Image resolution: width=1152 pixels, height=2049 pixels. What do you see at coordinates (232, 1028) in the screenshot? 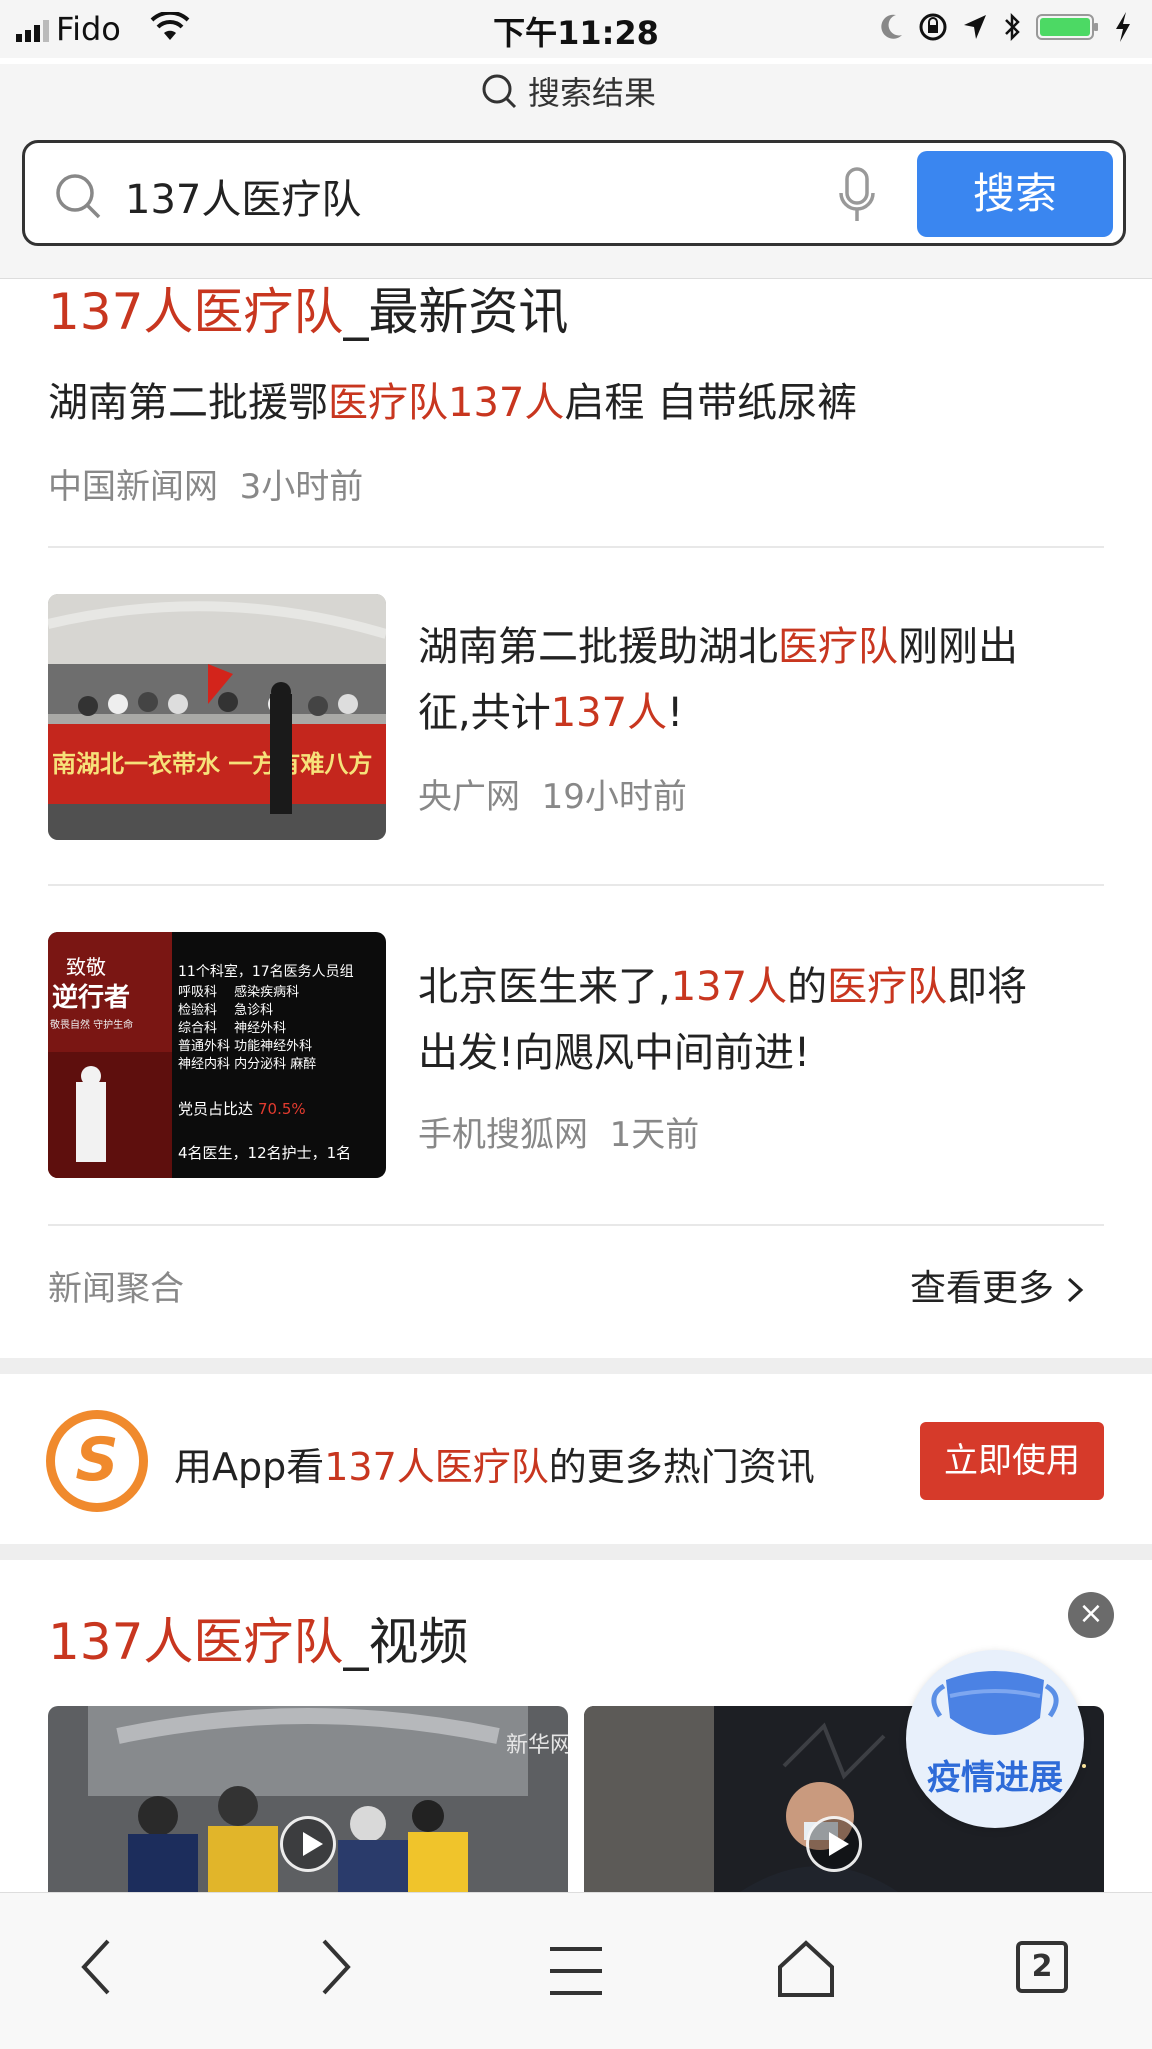
I see `svg-text: 综合科 神经外科` at bounding box center [232, 1028].